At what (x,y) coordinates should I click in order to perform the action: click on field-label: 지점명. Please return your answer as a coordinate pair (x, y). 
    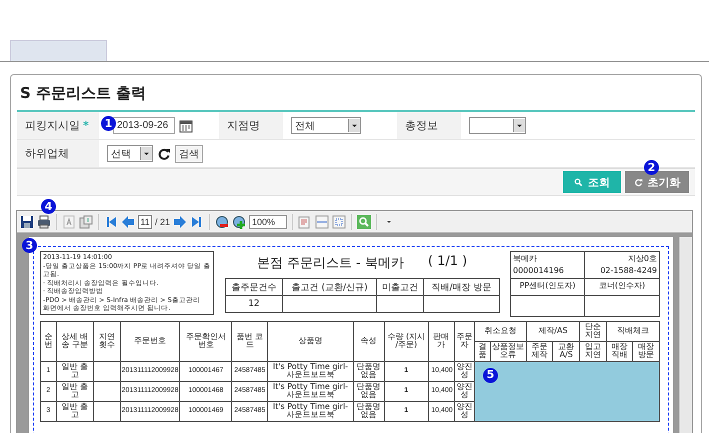
    Looking at the image, I should click on (243, 125).